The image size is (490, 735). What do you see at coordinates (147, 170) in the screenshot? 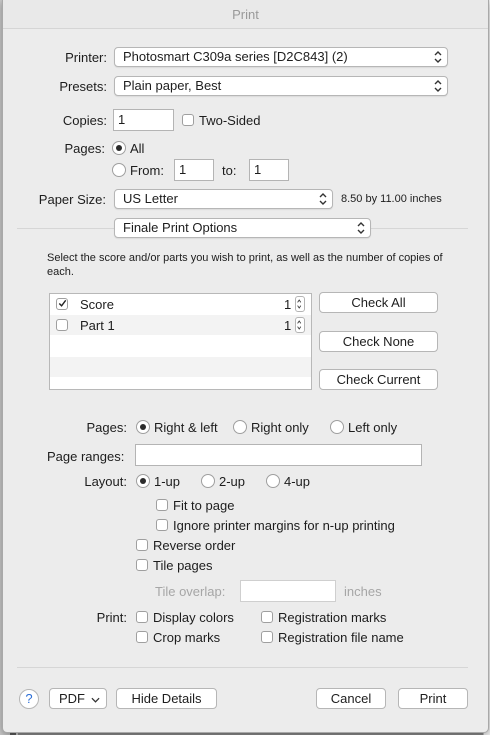
I see `pages-from-label: From:` at bounding box center [147, 170].